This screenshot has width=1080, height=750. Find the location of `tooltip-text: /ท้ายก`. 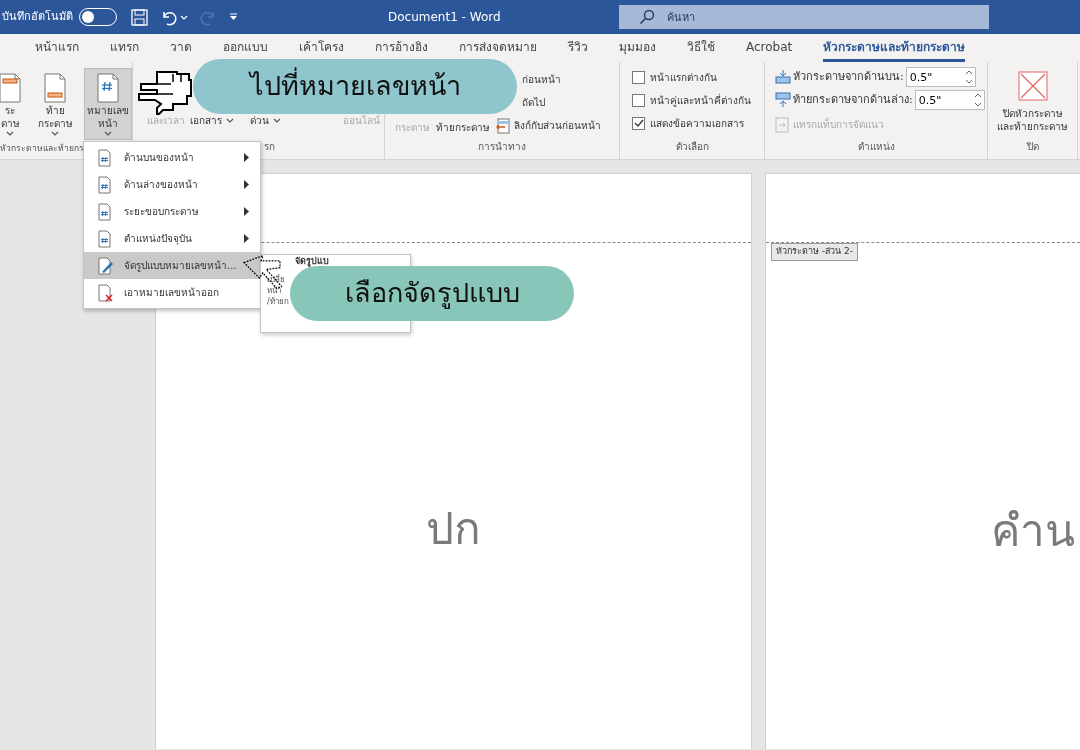

tooltip-text: /ท้ายก is located at coordinates (278, 302).